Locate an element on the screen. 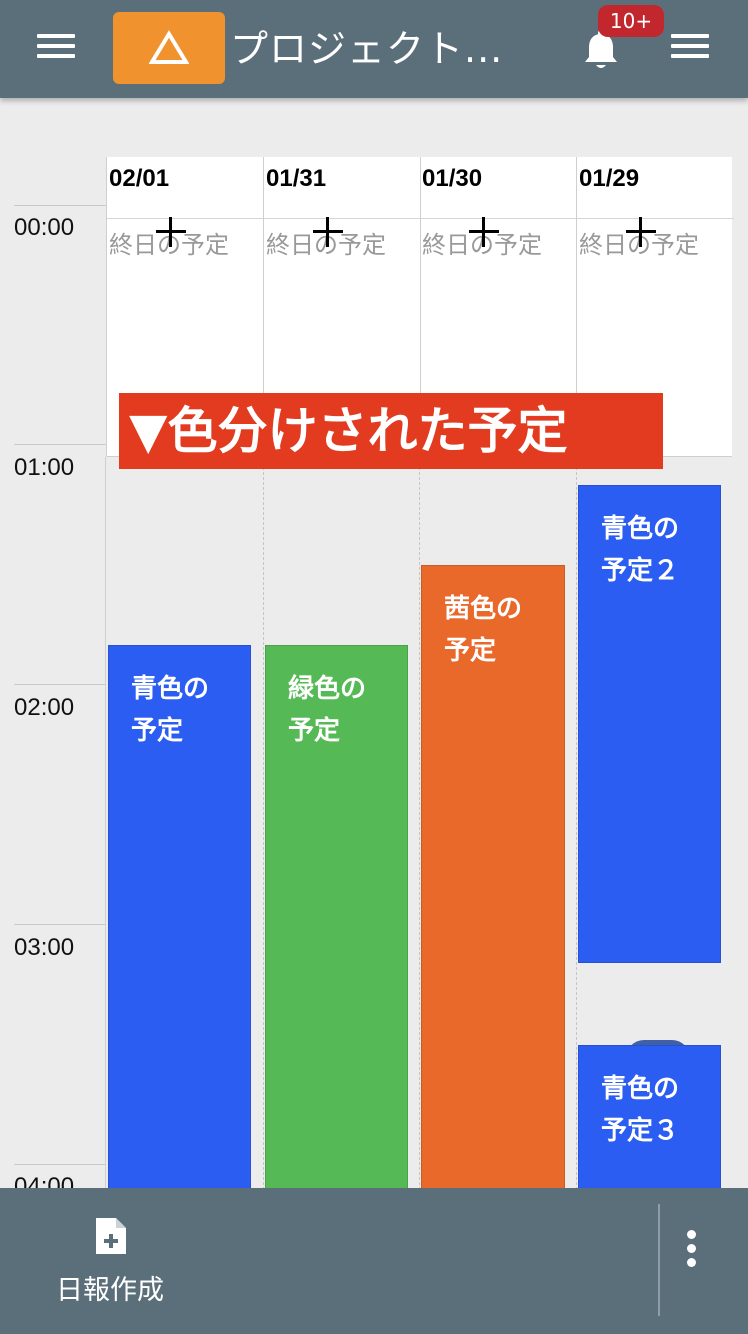 The image size is (748, 1334). notification-badge: 10+ is located at coordinates (631, 21).